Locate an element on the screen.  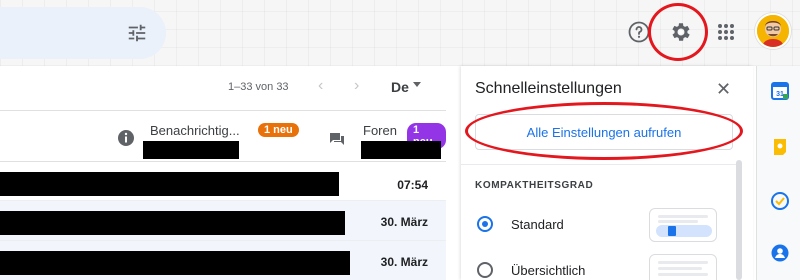
chevron-right-icon: › is located at coordinates (356, 86).